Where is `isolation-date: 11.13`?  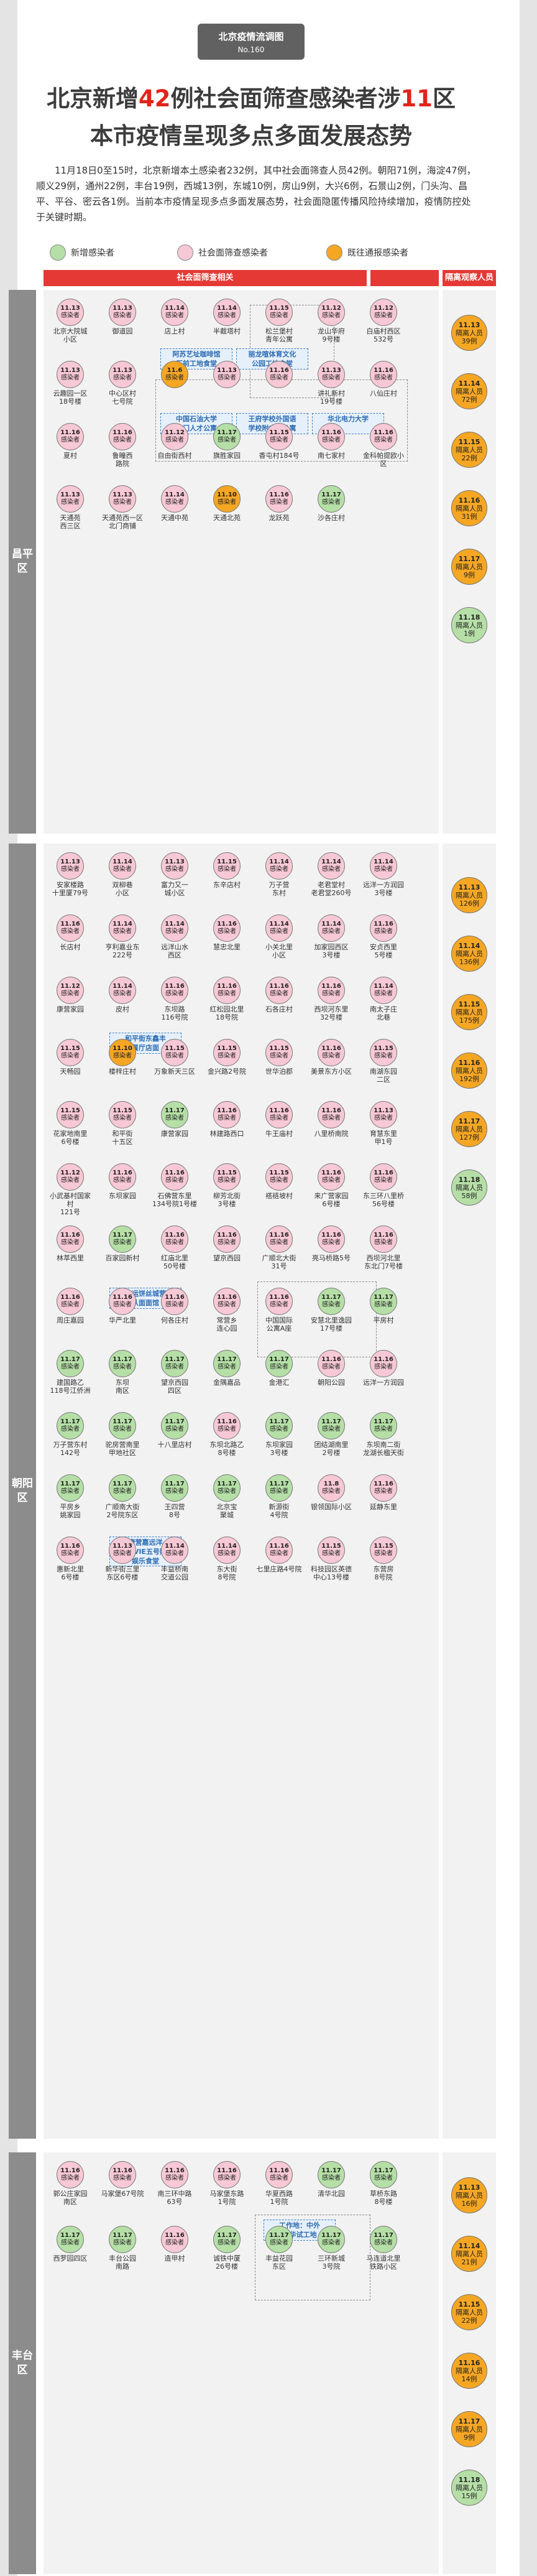 isolation-date: 11.13 is located at coordinates (469, 324).